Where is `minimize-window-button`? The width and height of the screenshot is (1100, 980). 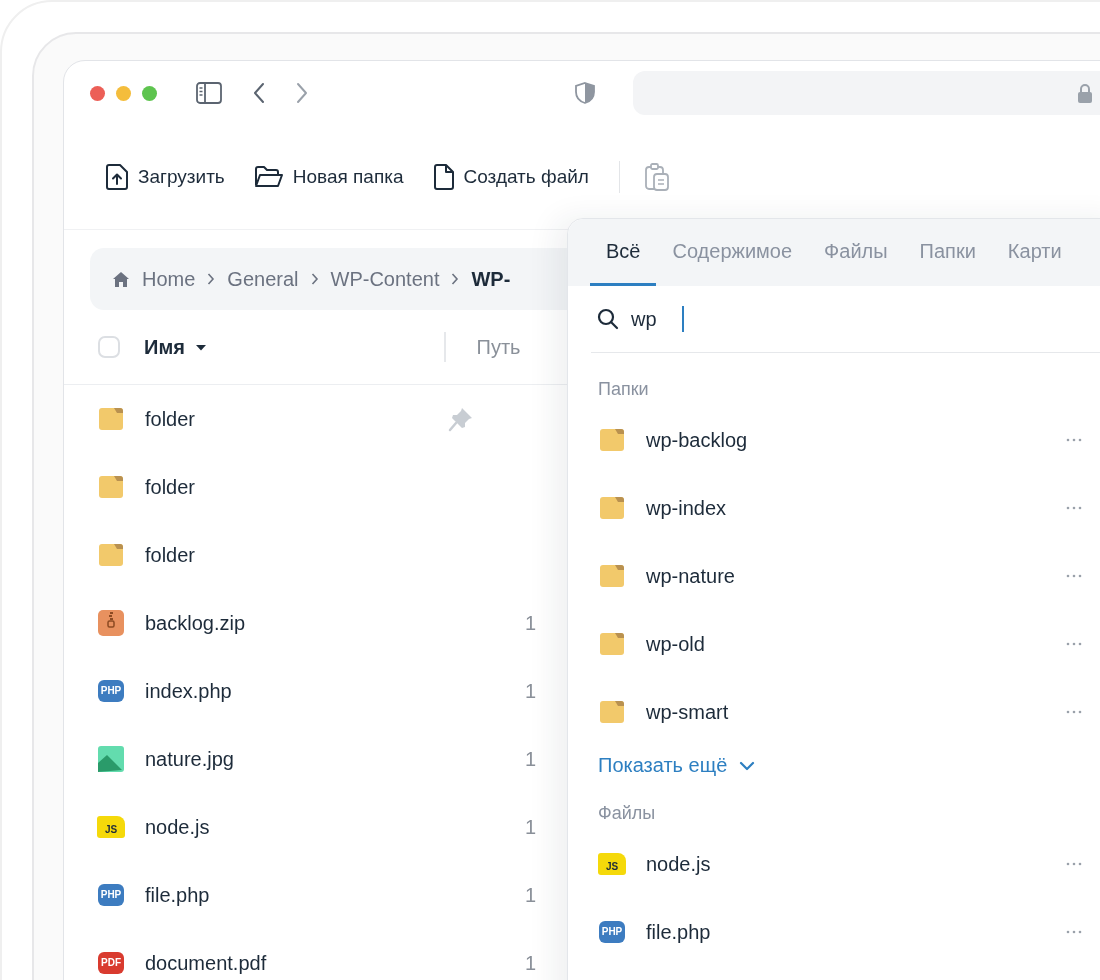 minimize-window-button is located at coordinates (123, 93).